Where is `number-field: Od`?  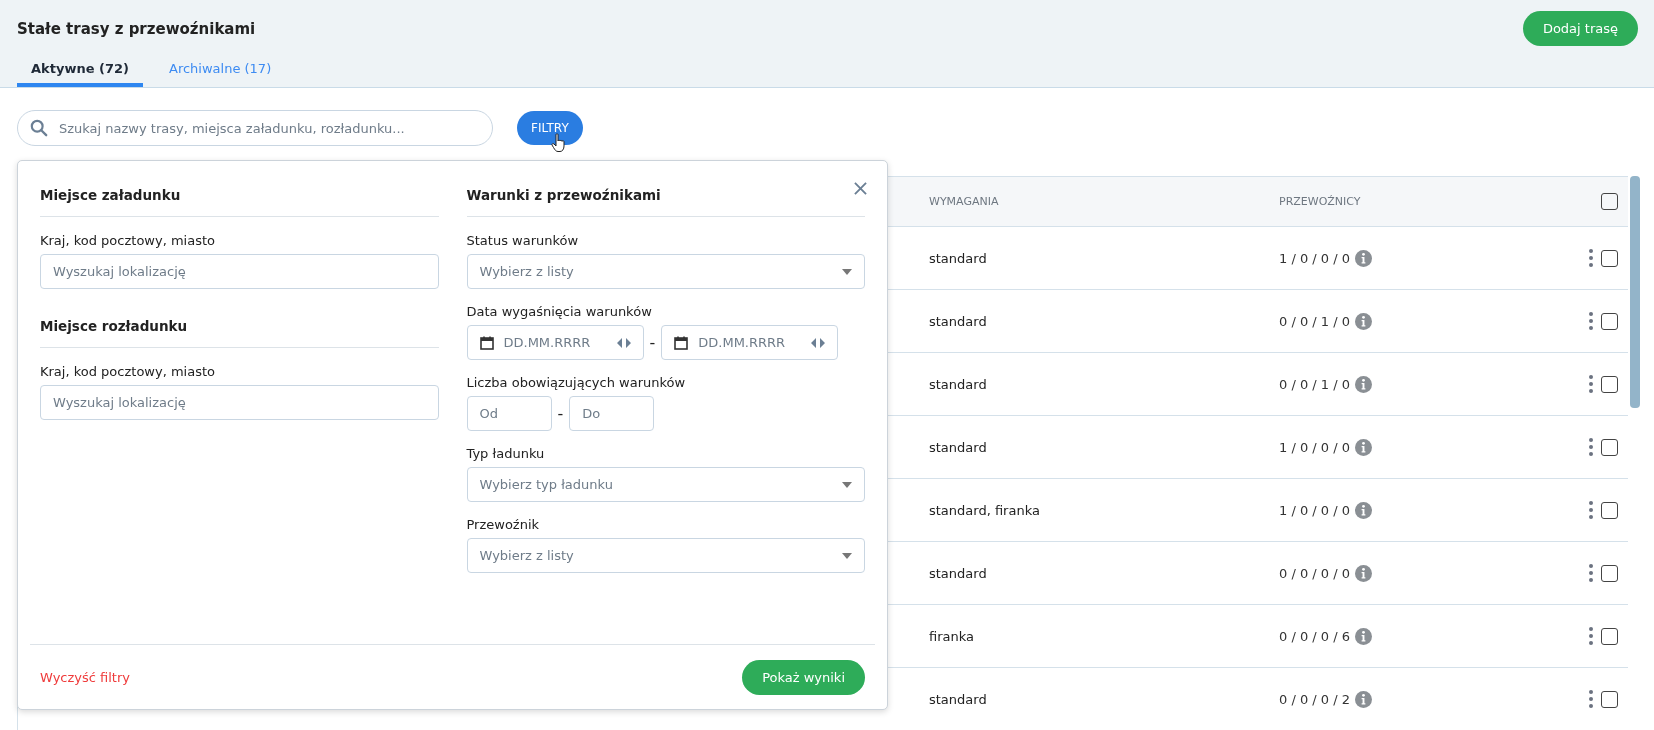
number-field: Od is located at coordinates (509, 413).